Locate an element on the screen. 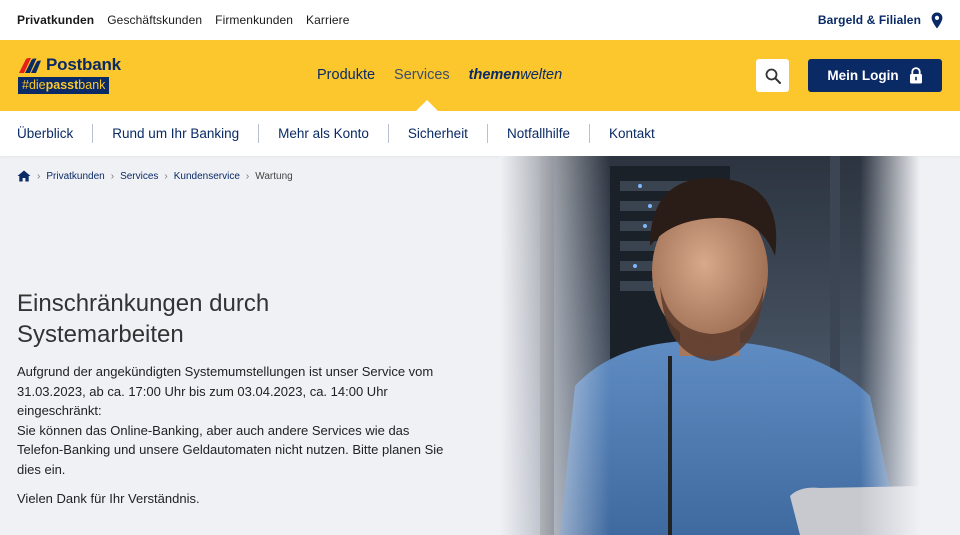 This screenshot has width=960, height=535. subnav-item-ueberblick: Überblick is located at coordinates (54, 133).